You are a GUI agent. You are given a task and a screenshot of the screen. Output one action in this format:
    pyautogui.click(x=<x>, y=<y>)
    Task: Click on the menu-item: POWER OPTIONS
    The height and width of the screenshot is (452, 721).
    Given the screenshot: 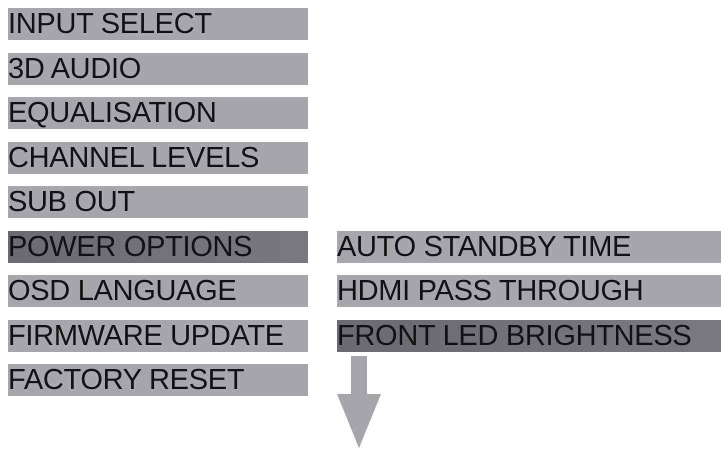 What is the action you would take?
    pyautogui.click(x=158, y=246)
    